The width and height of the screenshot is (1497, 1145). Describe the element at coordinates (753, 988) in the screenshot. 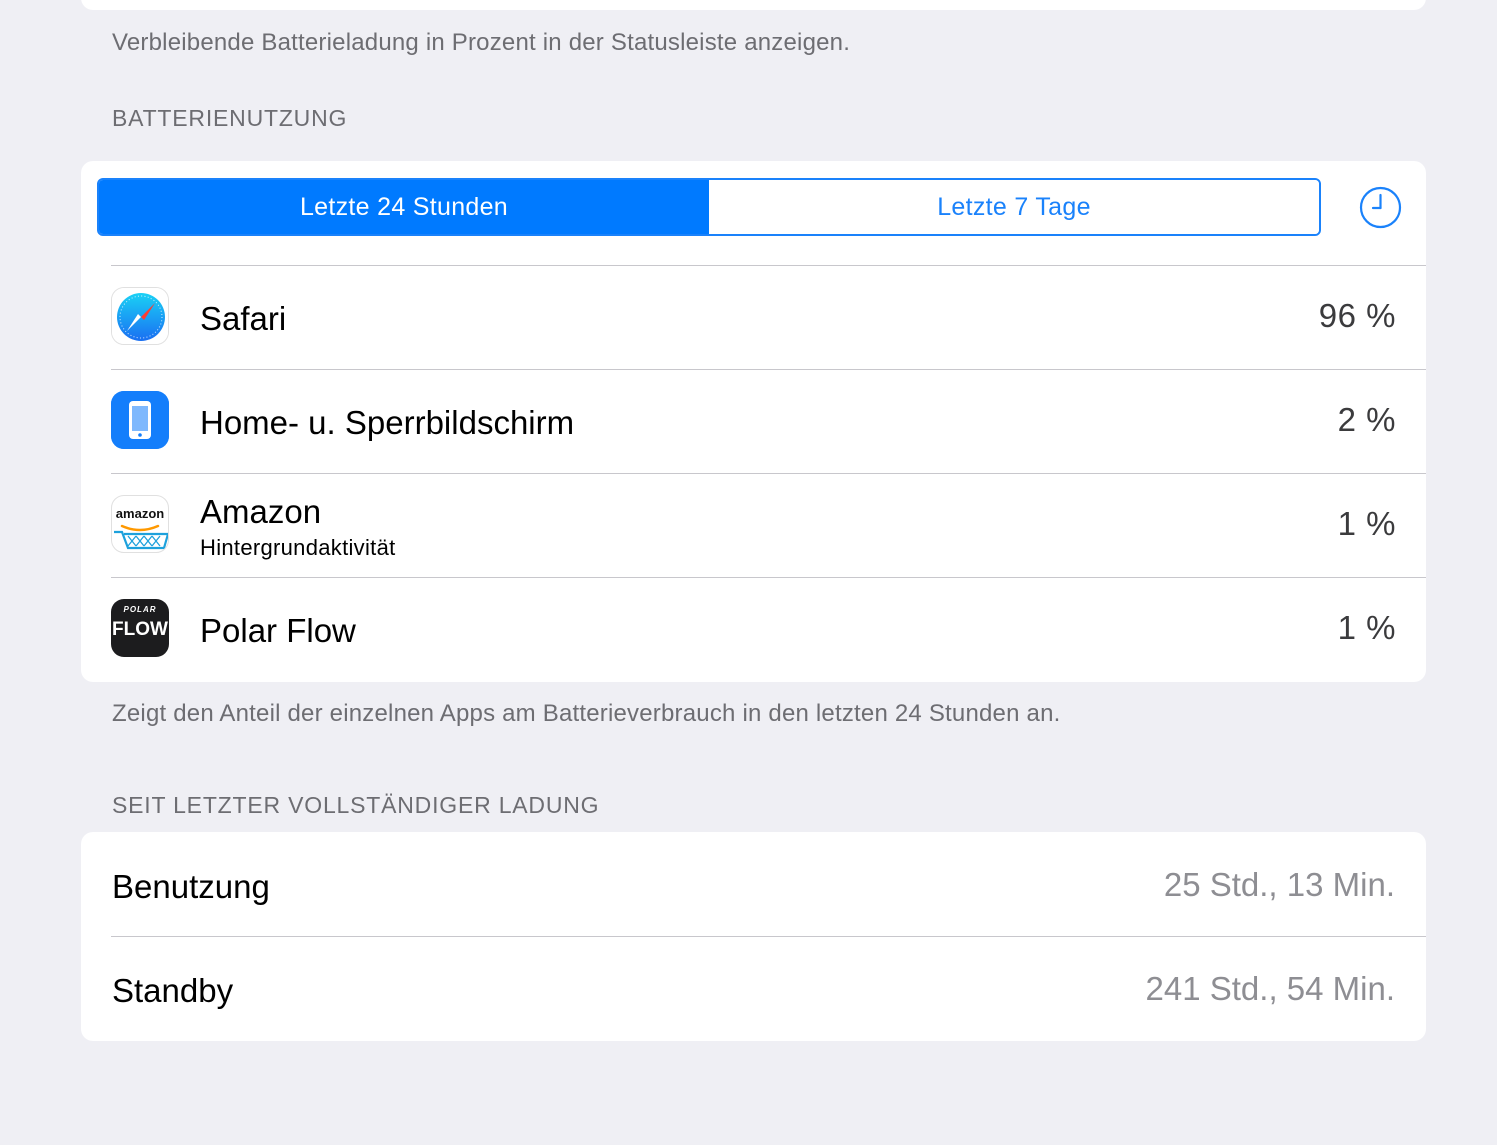

I see `standby-time-row: Standby 241 Std., 54 Min.` at that location.